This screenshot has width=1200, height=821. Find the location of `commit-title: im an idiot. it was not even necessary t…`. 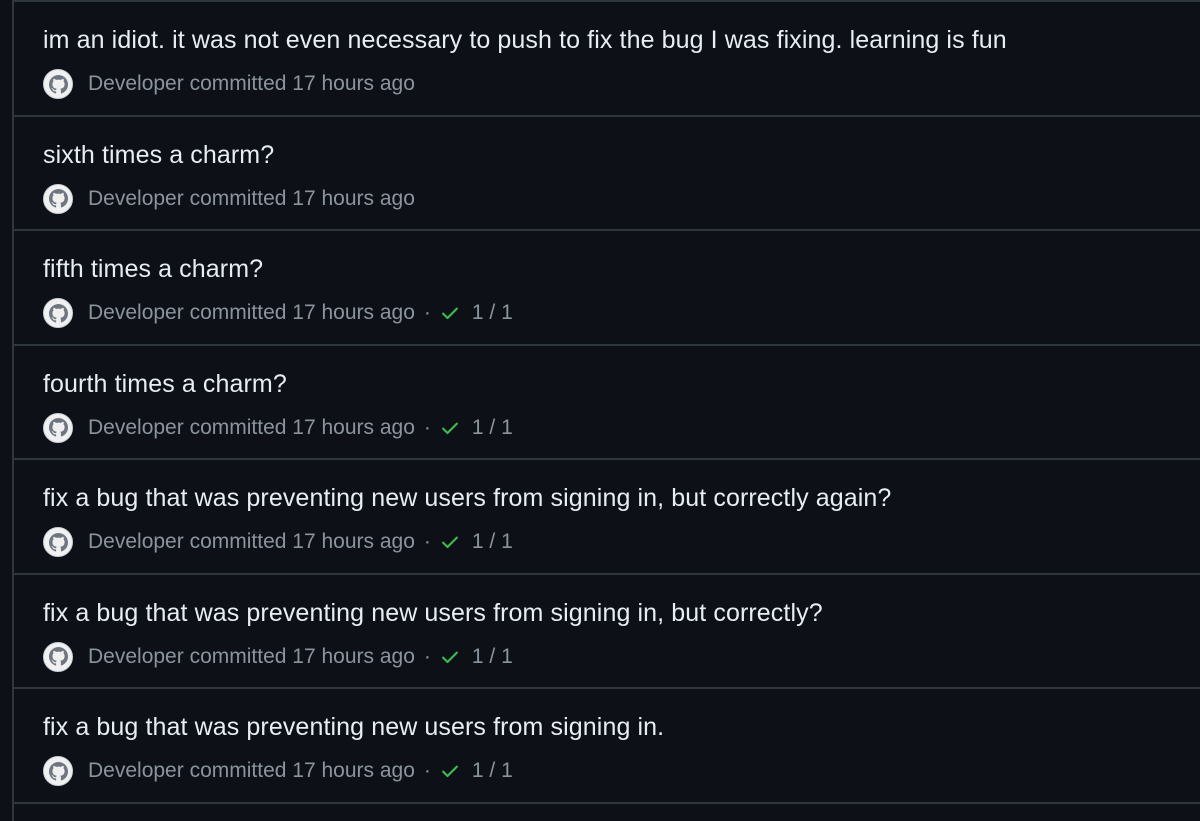

commit-title: im an idiot. it was not even necessary t… is located at coordinates (525, 40).